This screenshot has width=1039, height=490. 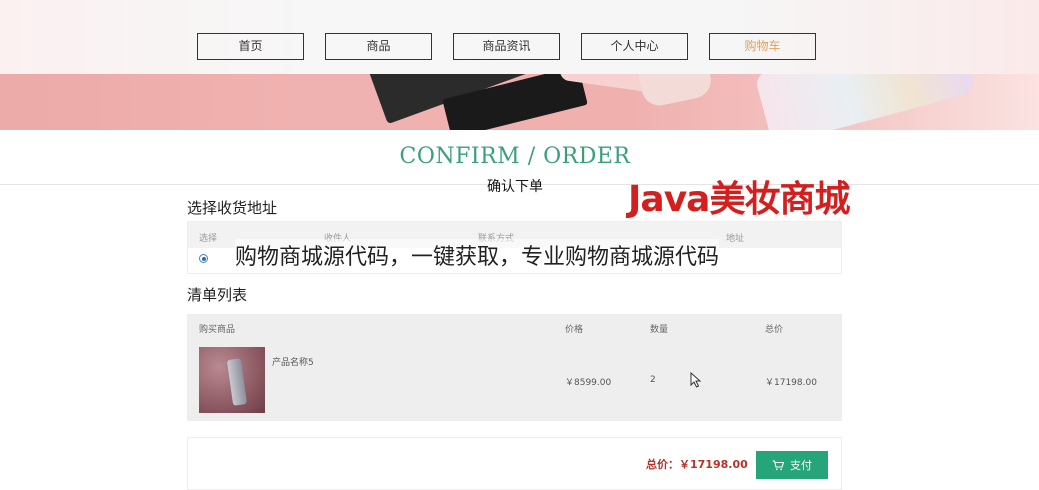 What do you see at coordinates (217, 295) in the screenshot?
I see `order-list-heading: 清单列表` at bounding box center [217, 295].